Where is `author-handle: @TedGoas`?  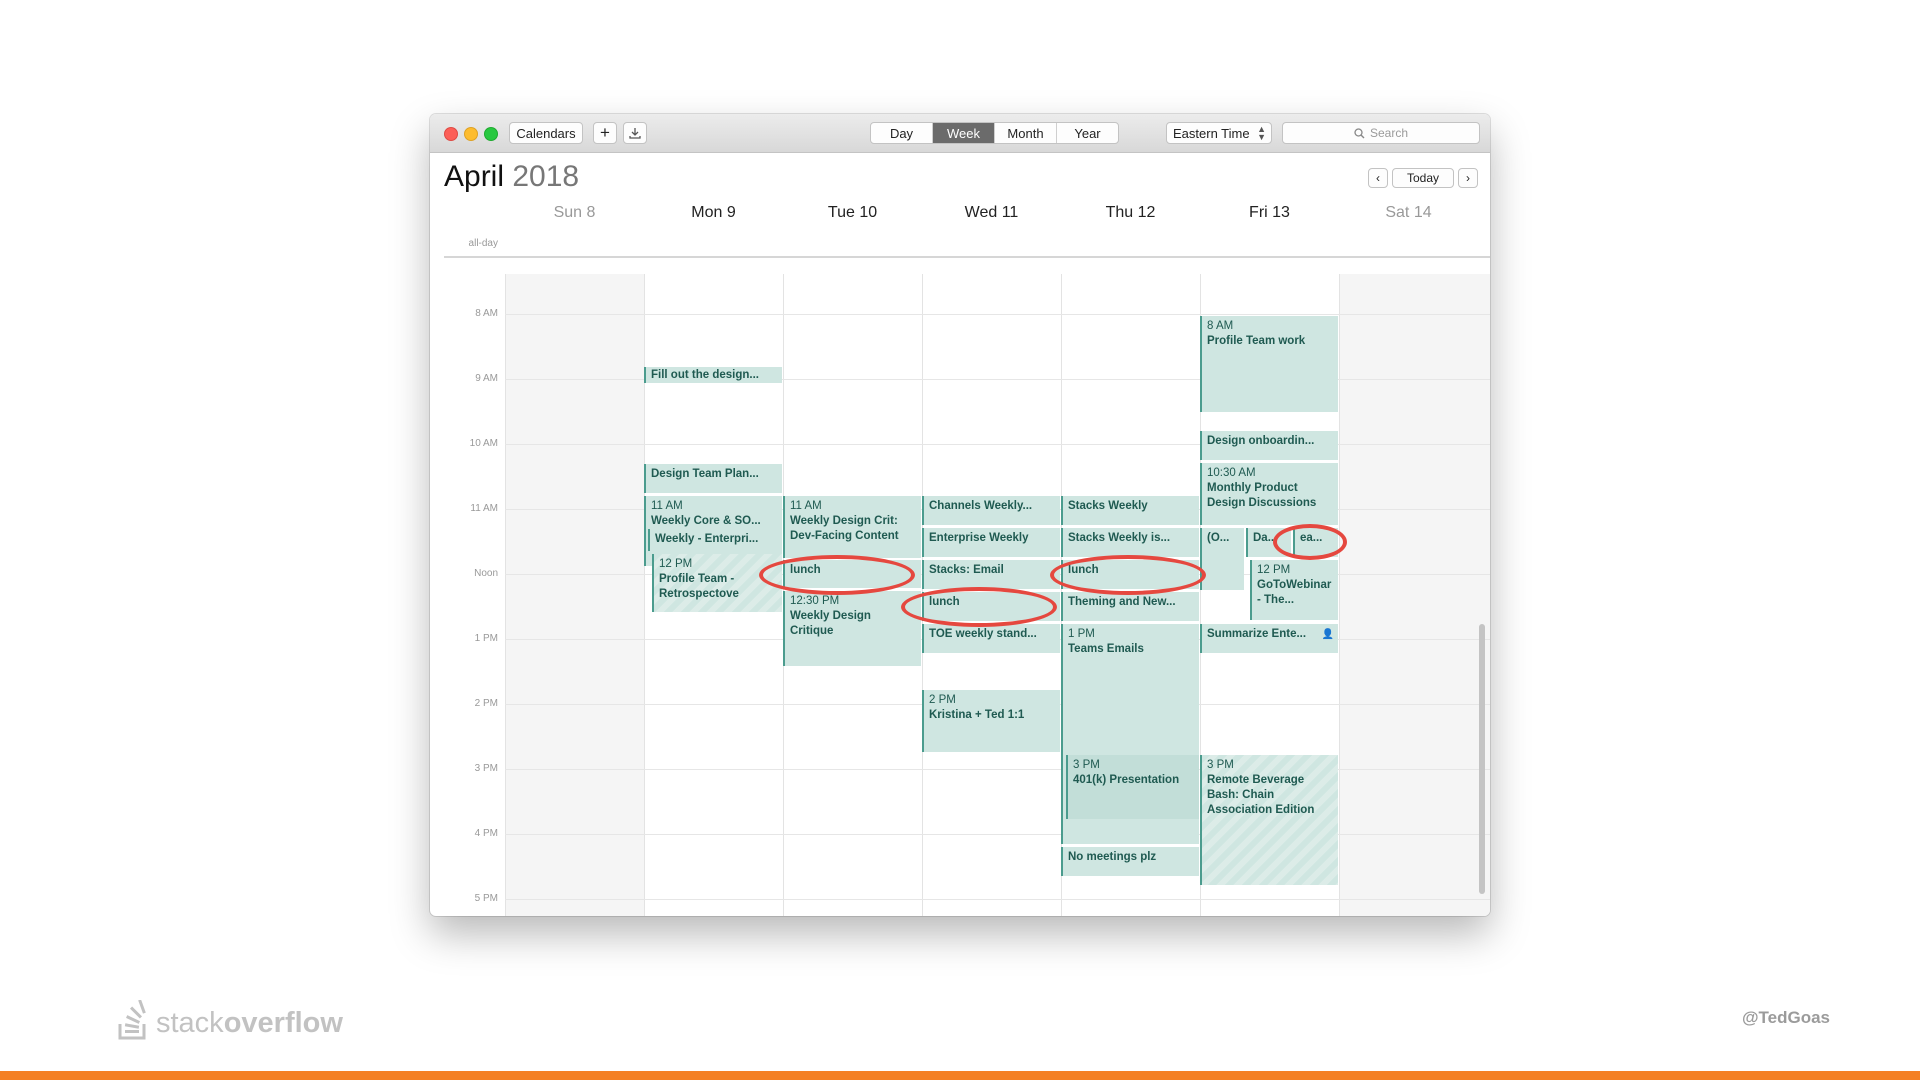
author-handle: @TedGoas is located at coordinates (1785, 1017).